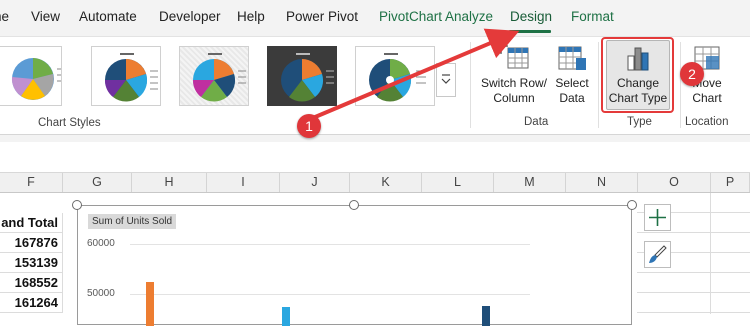 This screenshot has height=326, width=750. What do you see at coordinates (410, 77) in the screenshot?
I see `arrow-line` at bounding box center [410, 77].